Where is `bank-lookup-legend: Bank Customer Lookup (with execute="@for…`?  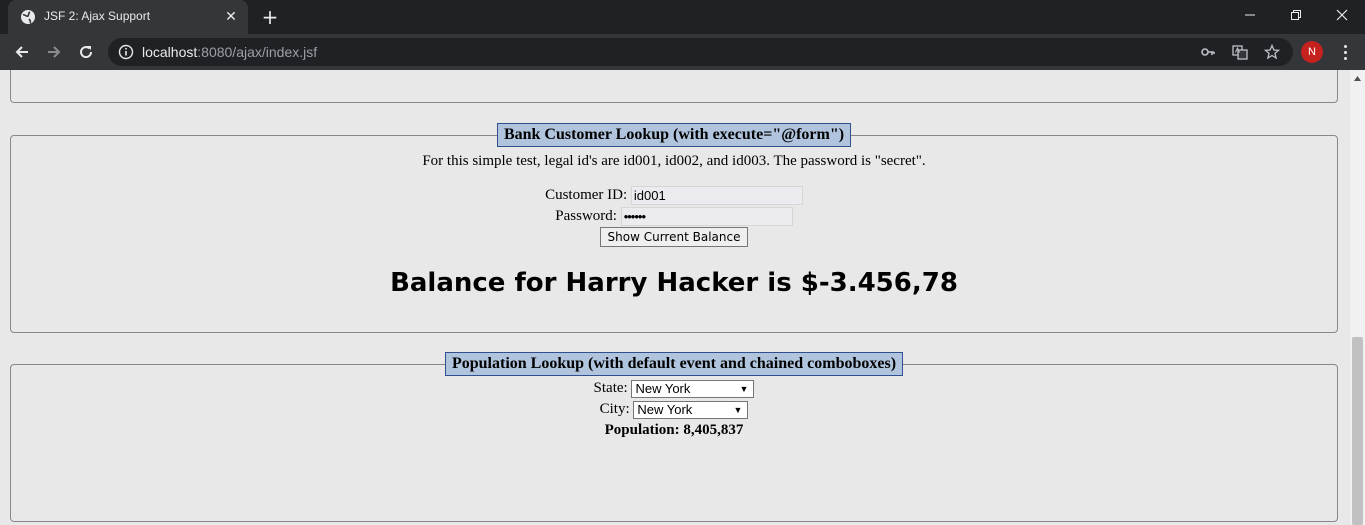
bank-lookup-legend: Bank Customer Lookup (with execute="@for… is located at coordinates (674, 135).